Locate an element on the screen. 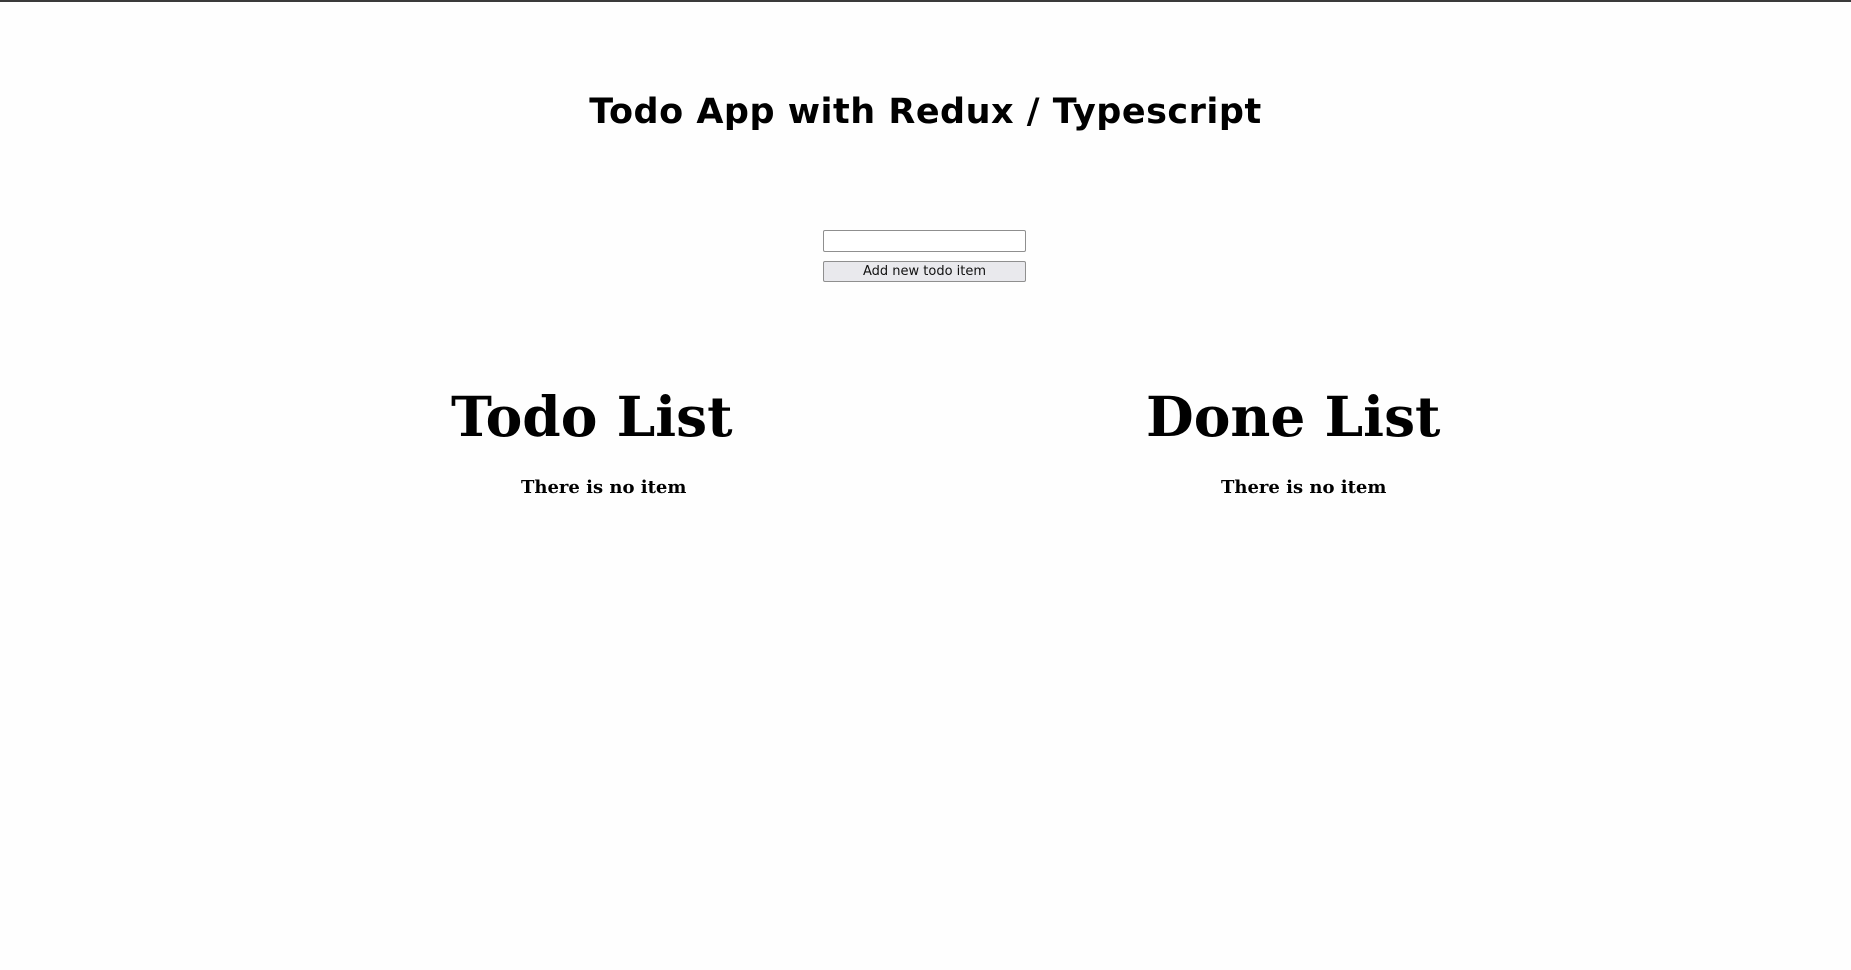 The width and height of the screenshot is (1851, 970). add-todo-button: Add new todo item is located at coordinates (924, 271).